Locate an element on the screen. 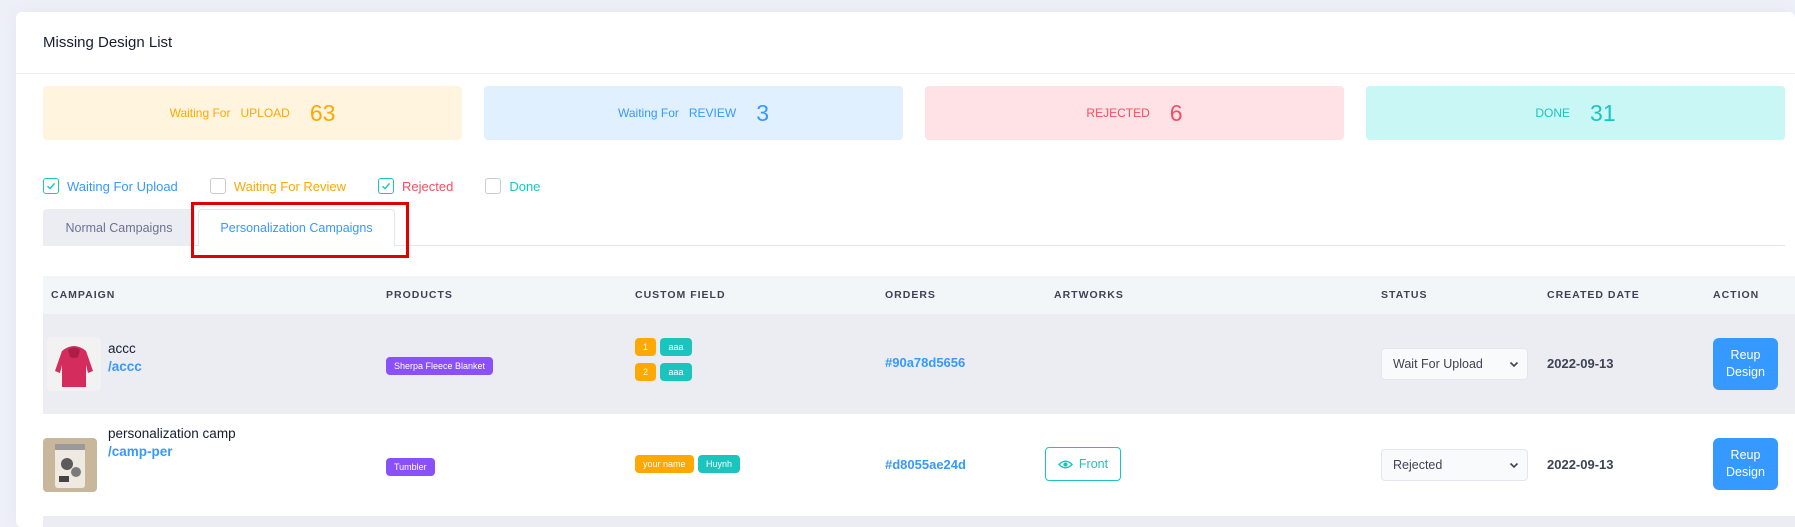  status-select: Wait For Upload is located at coordinates (1454, 364).